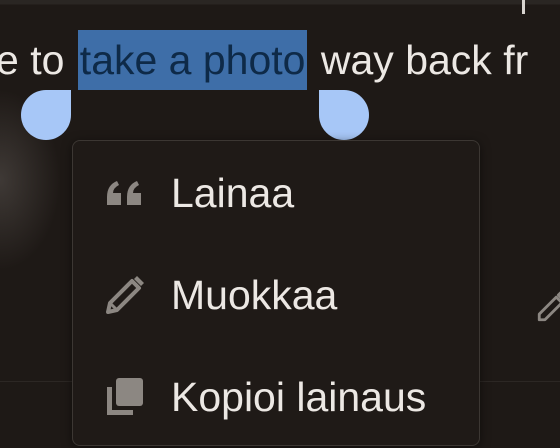 Image resolution: width=560 pixels, height=448 pixels. What do you see at coordinates (344, 115) in the screenshot?
I see `selection-handle-end` at bounding box center [344, 115].